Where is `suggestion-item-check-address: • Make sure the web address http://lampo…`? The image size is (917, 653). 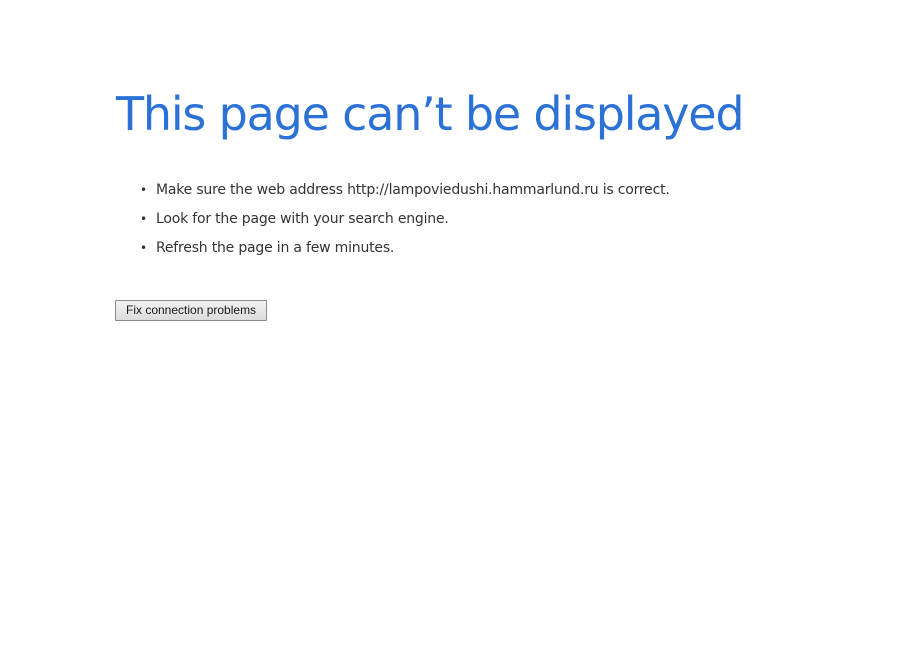
suggestion-item-check-address: • Make sure the web address http://lampo… is located at coordinates (508, 190).